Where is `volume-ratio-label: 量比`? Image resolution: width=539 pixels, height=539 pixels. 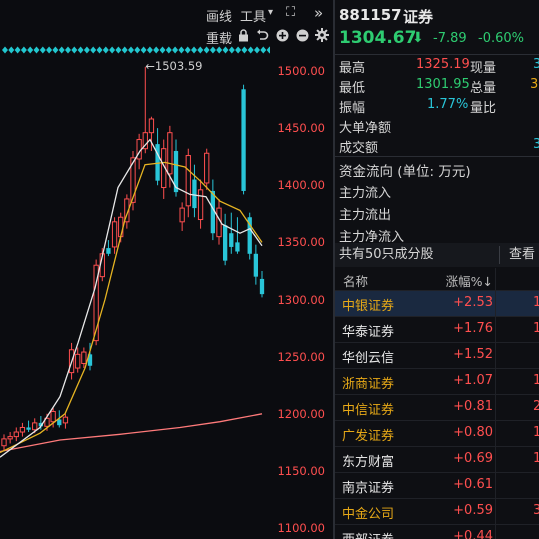
volume-ratio-label: 量比 is located at coordinates (483, 108).